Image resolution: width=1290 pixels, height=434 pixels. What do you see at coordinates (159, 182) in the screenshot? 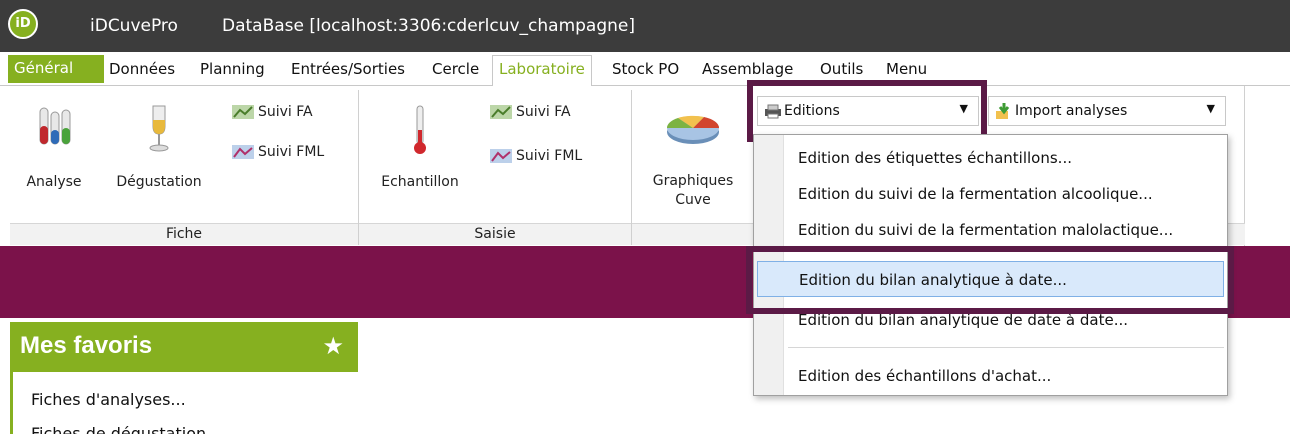
I see `degustation-label: Dégustation` at bounding box center [159, 182].